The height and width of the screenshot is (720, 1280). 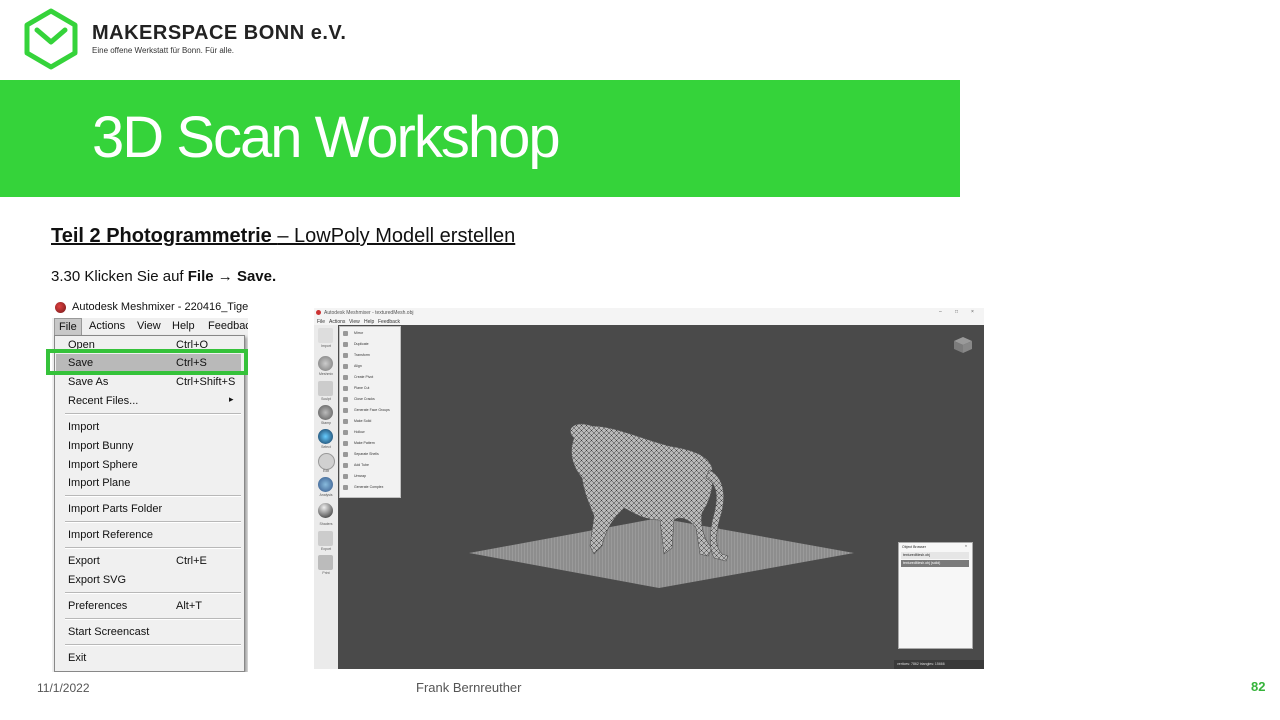 I want to click on submenu-item: Duplicate, so click(x=370, y=345).